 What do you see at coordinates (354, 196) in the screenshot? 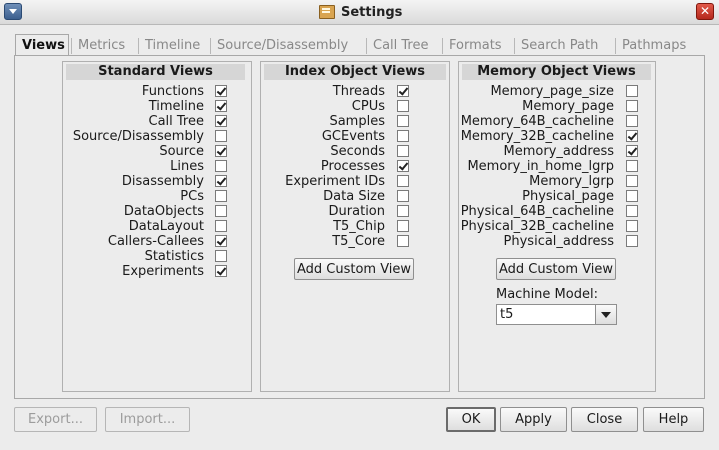
I see `index-view-label: Data Size` at bounding box center [354, 196].